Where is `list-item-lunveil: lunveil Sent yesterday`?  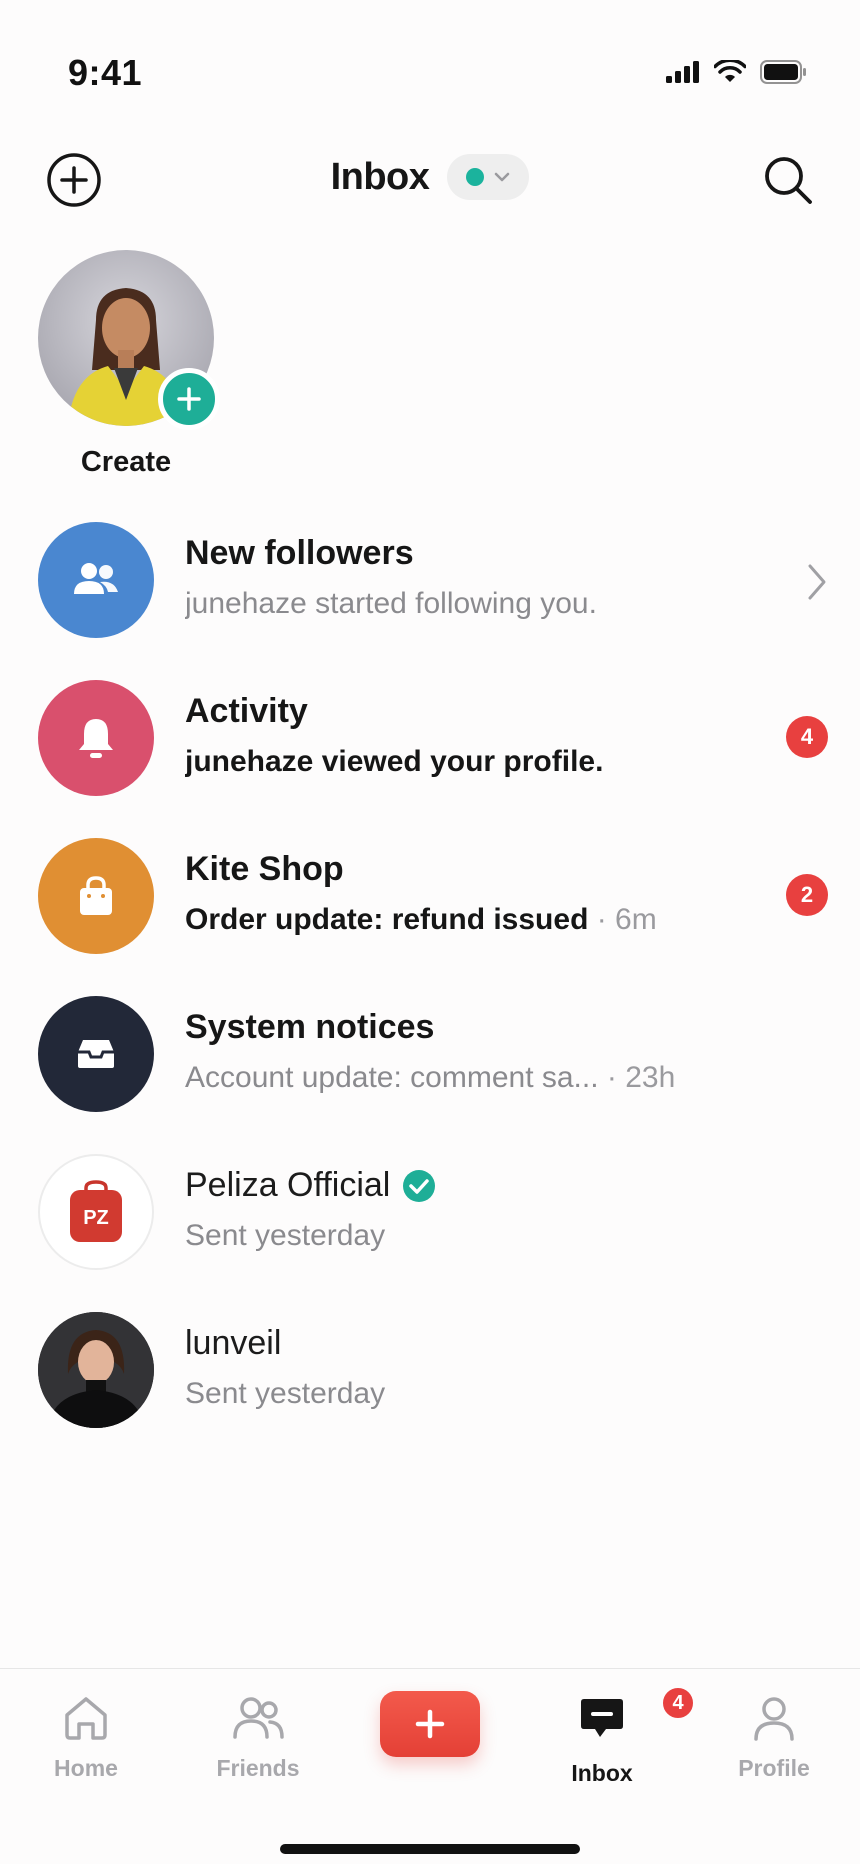 list-item-lunveil: lunveil Sent yesterday is located at coordinates (430, 1389).